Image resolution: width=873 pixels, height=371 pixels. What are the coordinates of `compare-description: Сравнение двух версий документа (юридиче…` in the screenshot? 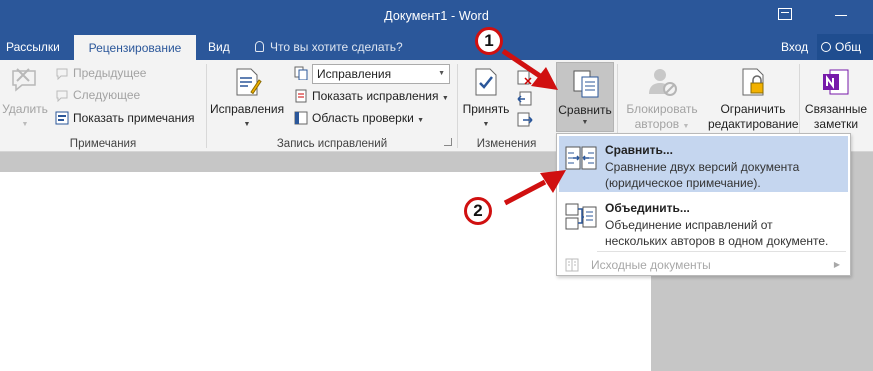 It's located at (702, 175).